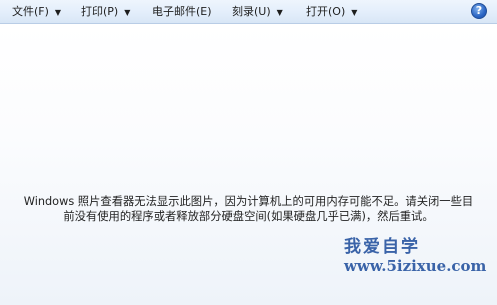  Describe the element at coordinates (479, 11) in the screenshot. I see `help-icon: ?` at that location.